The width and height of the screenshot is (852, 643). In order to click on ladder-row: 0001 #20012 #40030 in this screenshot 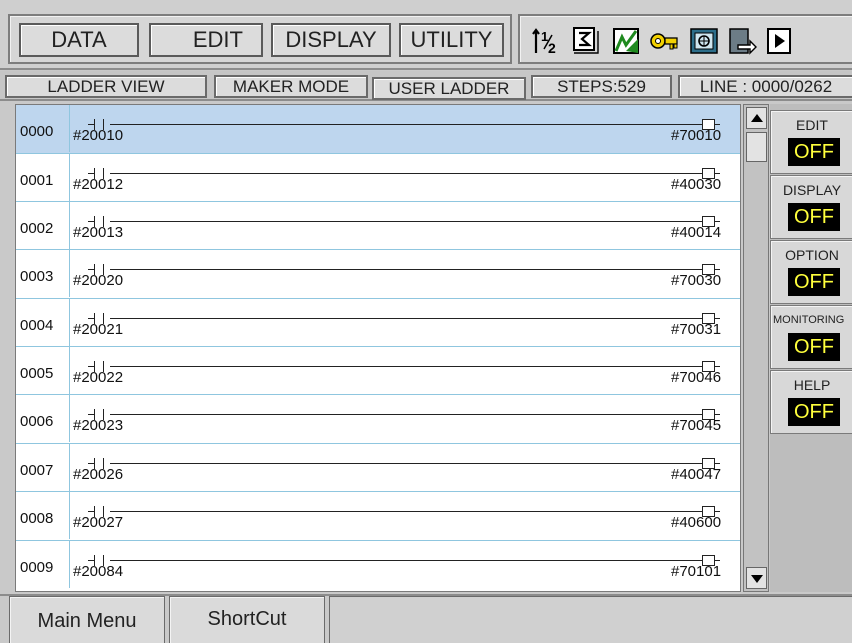, I will do `click(378, 178)`.